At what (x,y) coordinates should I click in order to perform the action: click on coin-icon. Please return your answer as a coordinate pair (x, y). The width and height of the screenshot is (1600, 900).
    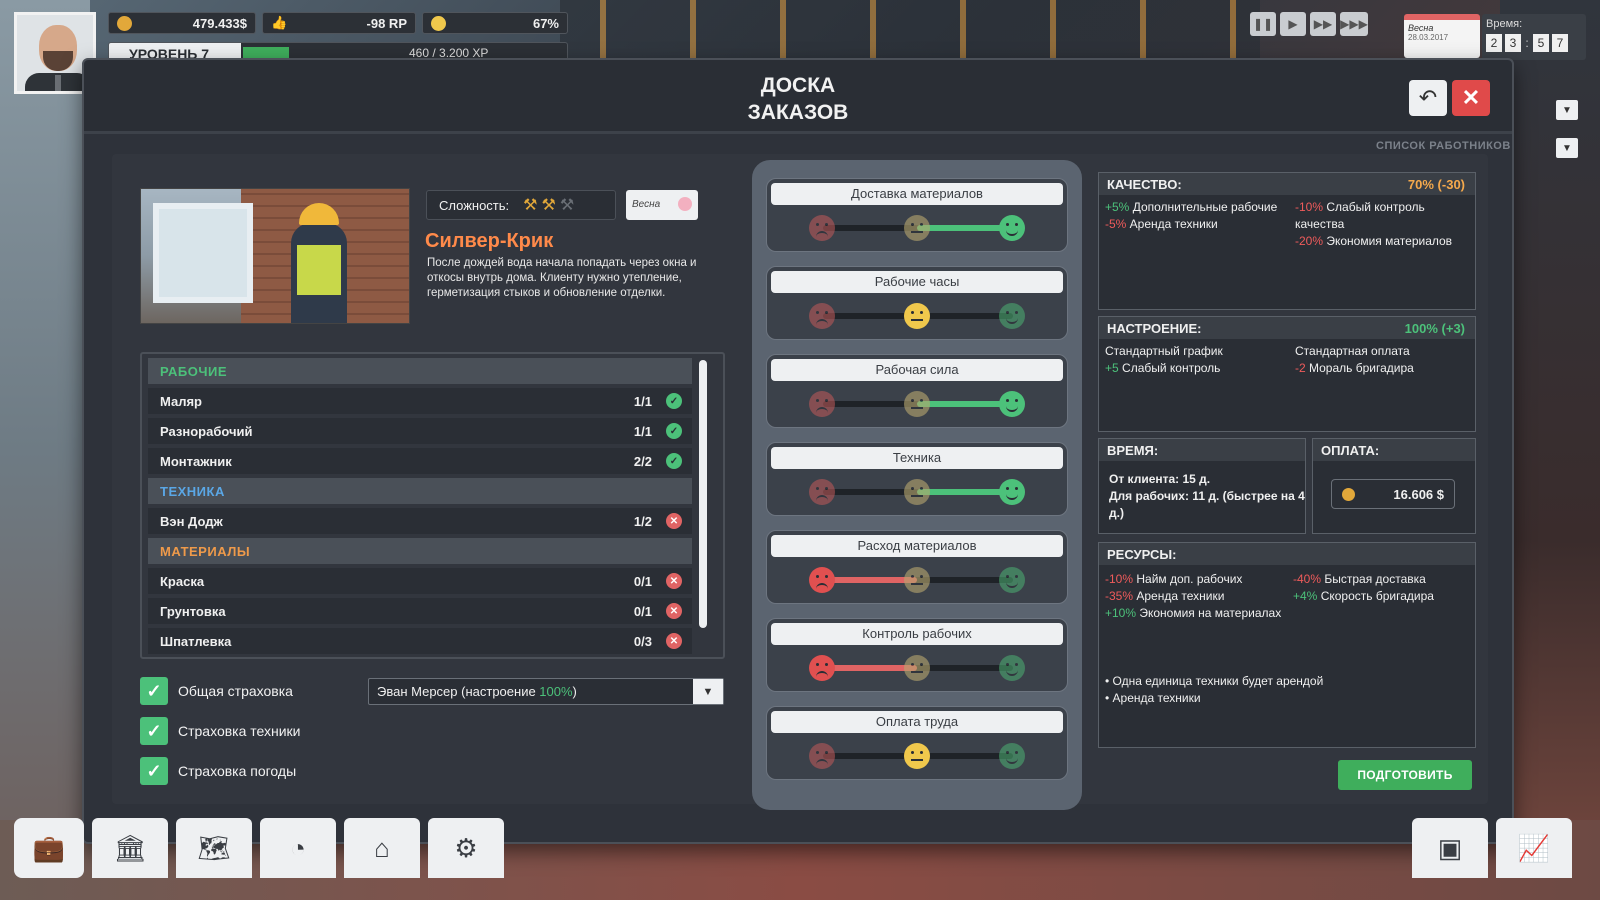
    Looking at the image, I should click on (1348, 494).